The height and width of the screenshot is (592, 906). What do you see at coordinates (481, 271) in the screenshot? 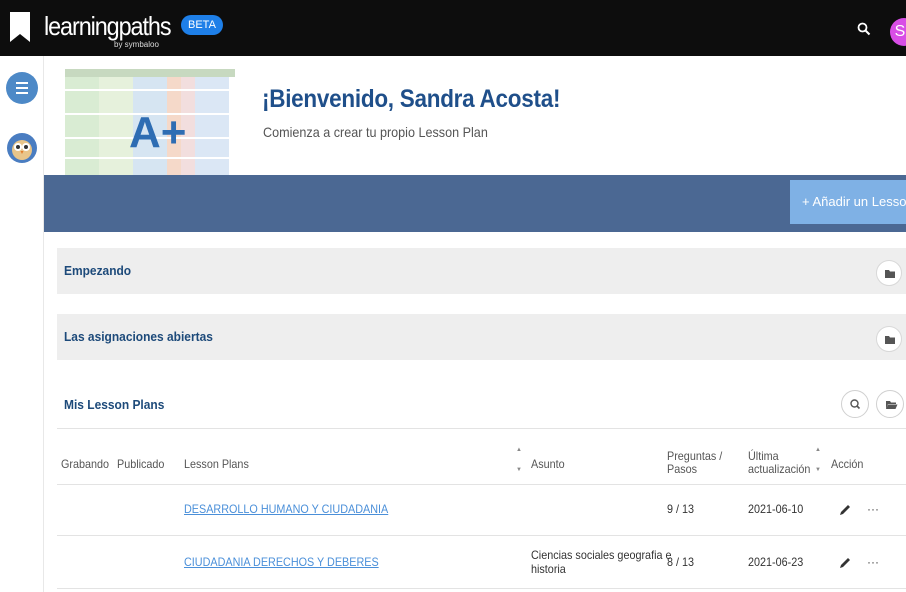
I see `section-empezando: Empezando` at bounding box center [481, 271].